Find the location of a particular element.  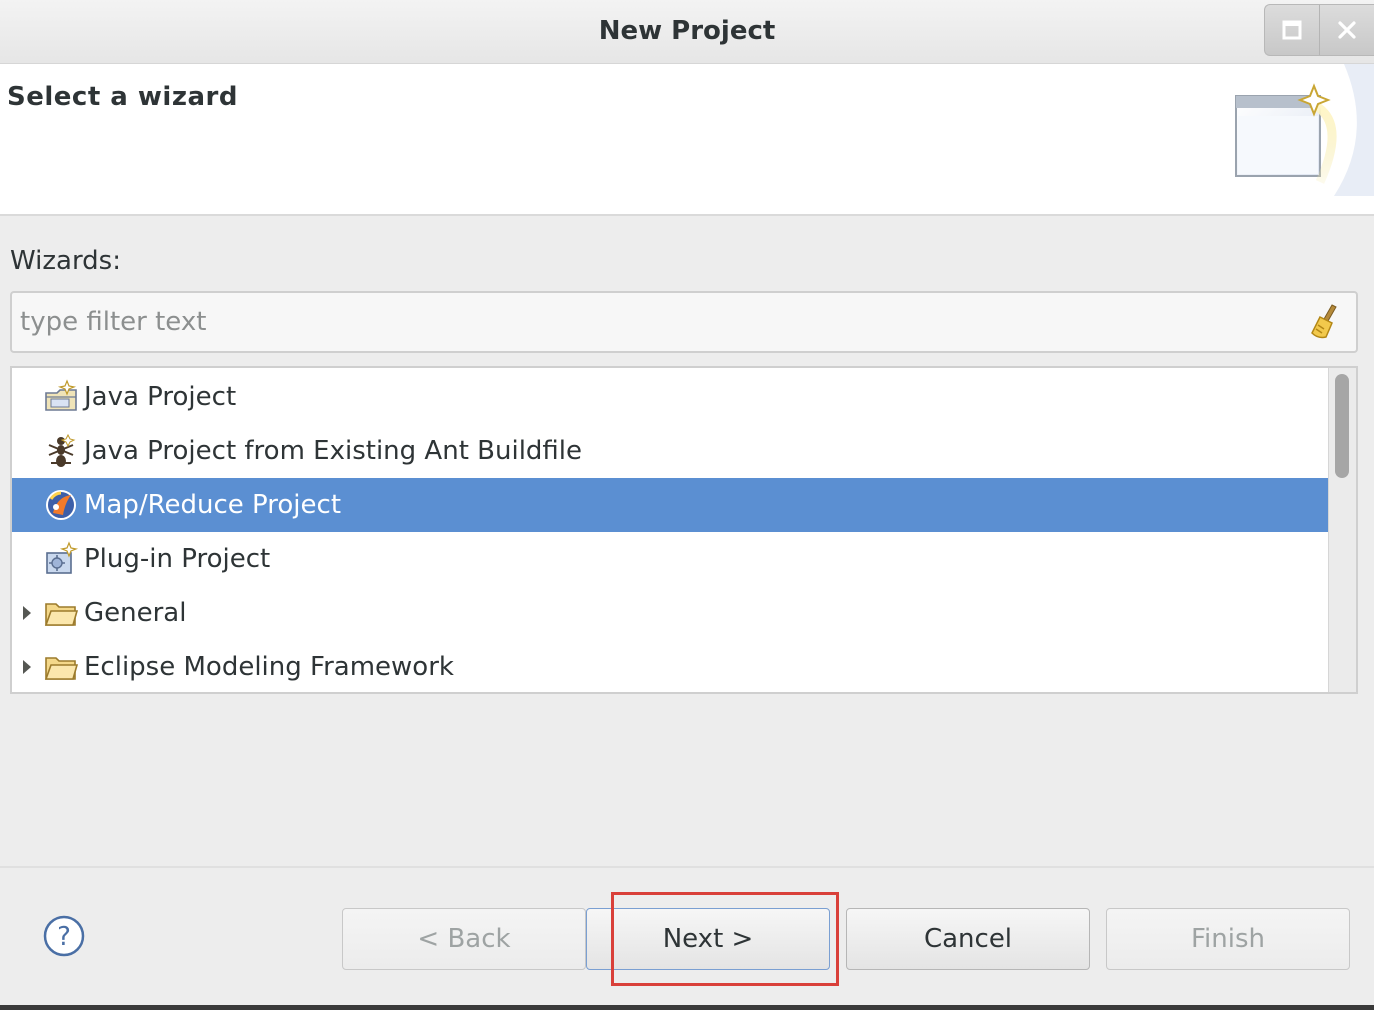

tree-item-mapreduce-project: Map/Reduce Project is located at coordinates (671, 505).